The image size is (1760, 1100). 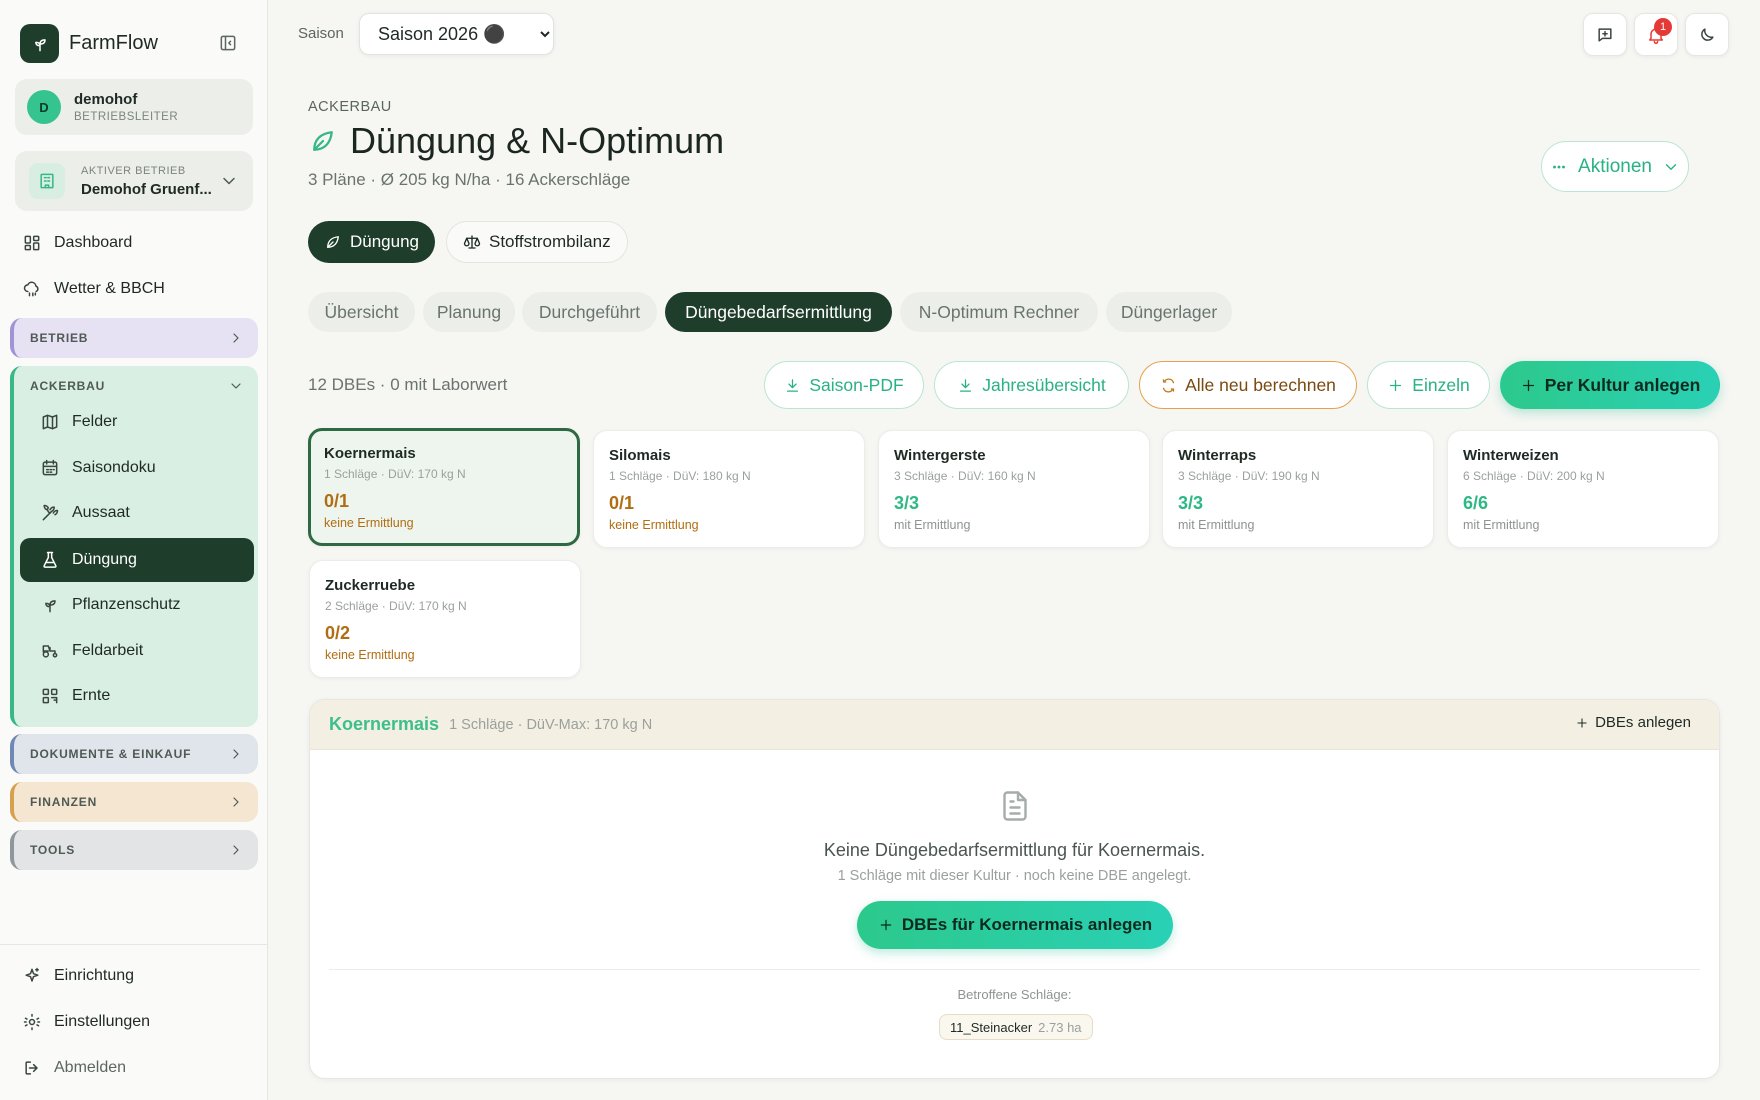 I want to click on sidebar-item-label: Saisondoku, so click(x=114, y=467).